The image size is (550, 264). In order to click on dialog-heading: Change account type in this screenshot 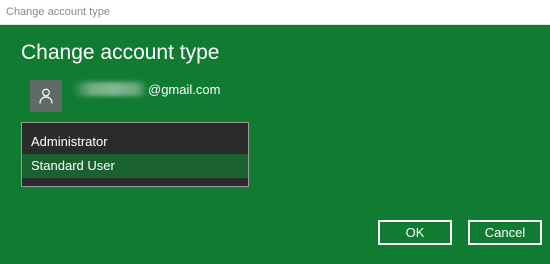, I will do `click(120, 52)`.